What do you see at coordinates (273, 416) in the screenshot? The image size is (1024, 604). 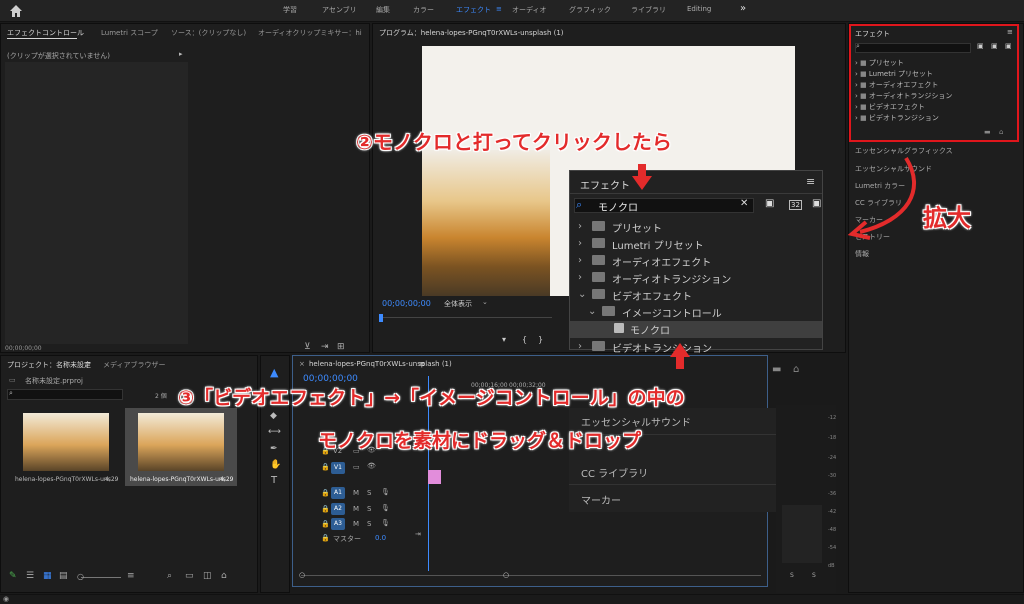 I see `razor-tool-icon: ◆` at bounding box center [273, 416].